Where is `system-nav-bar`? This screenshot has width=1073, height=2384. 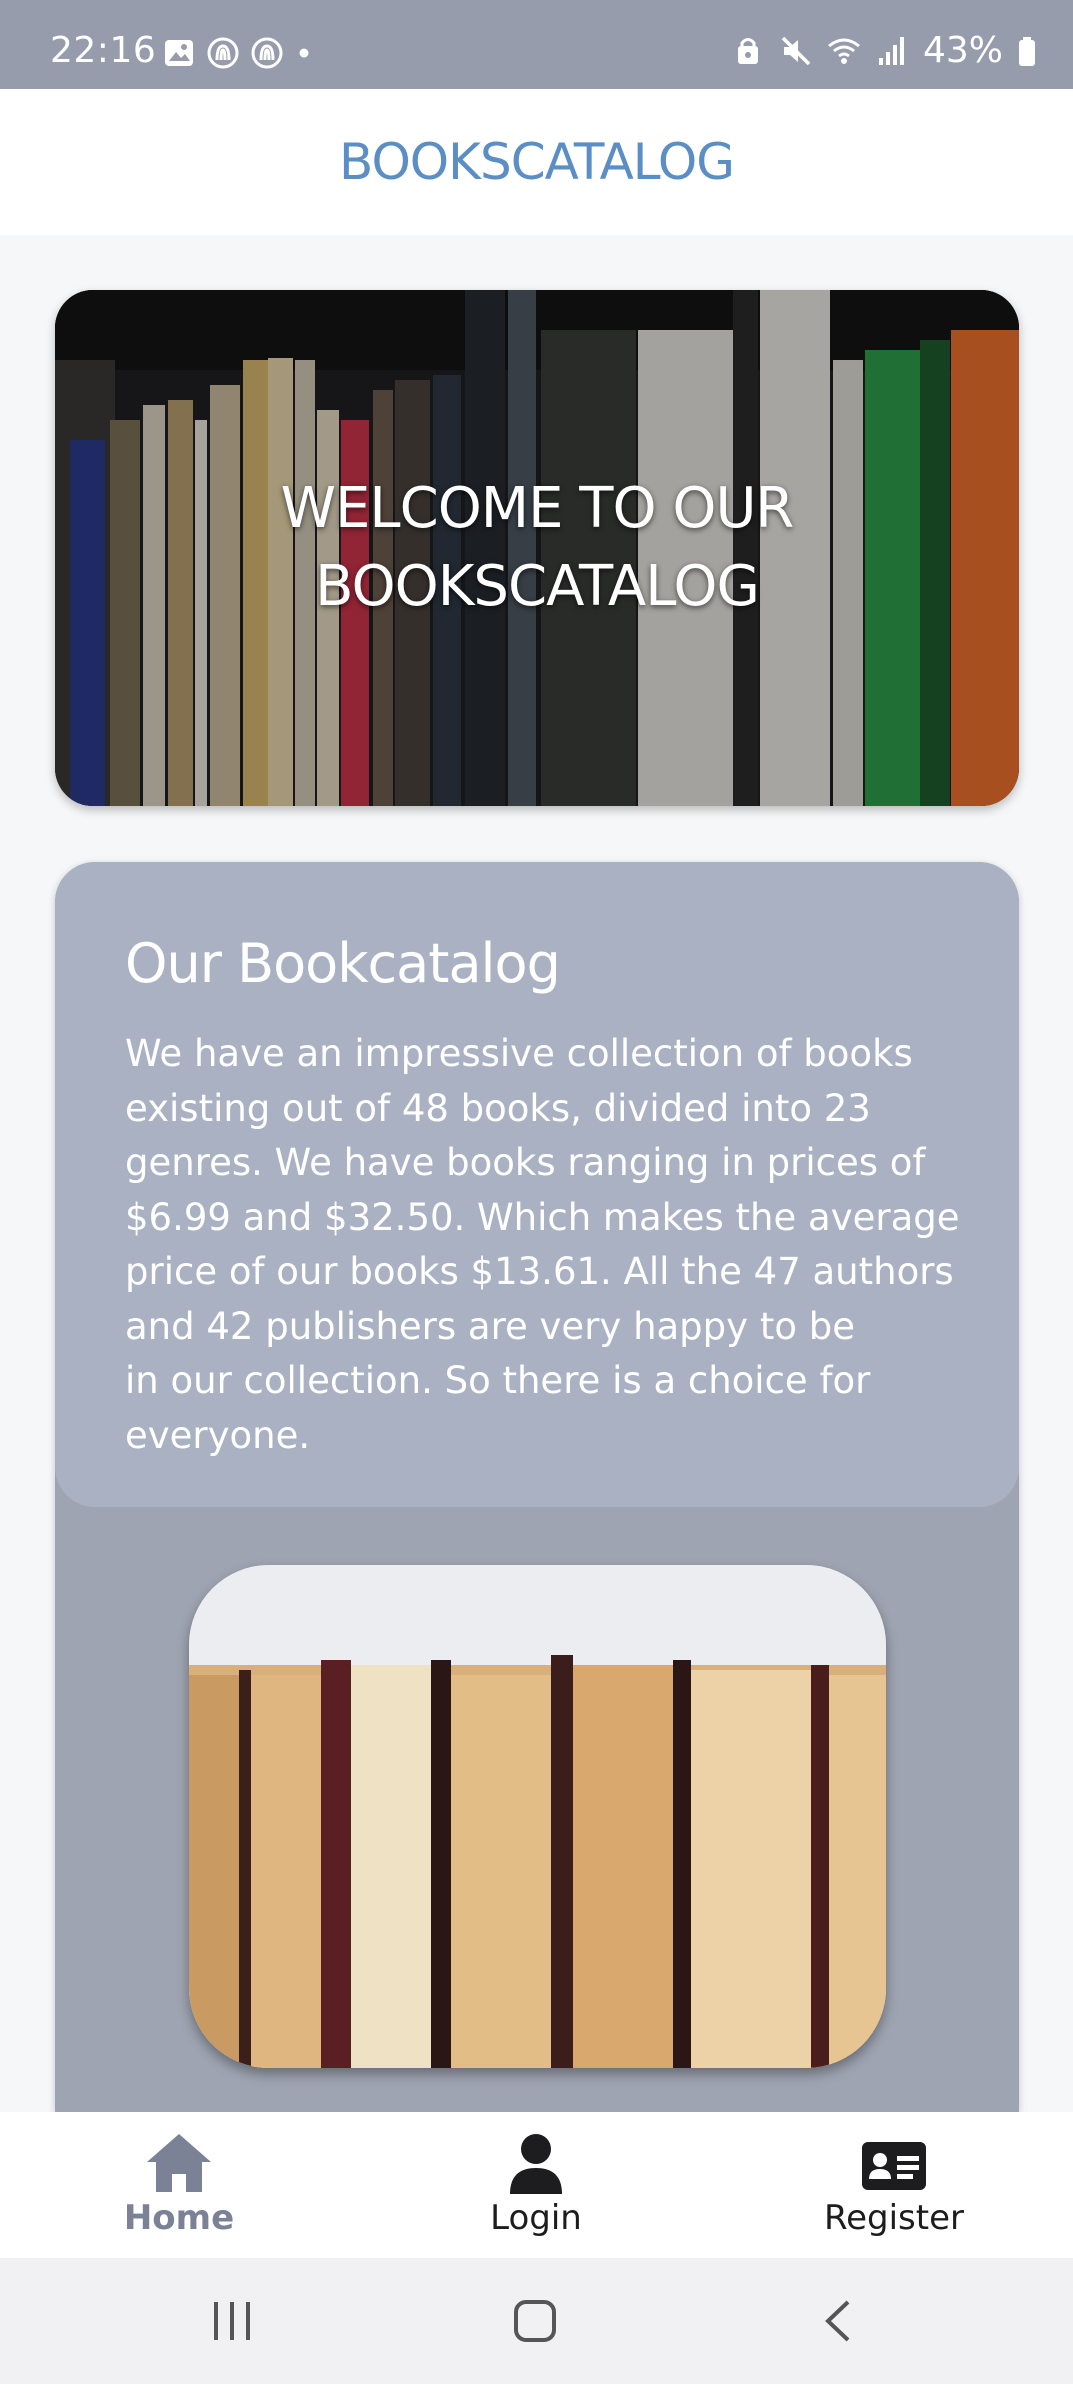
system-nav-bar is located at coordinates (536, 2321).